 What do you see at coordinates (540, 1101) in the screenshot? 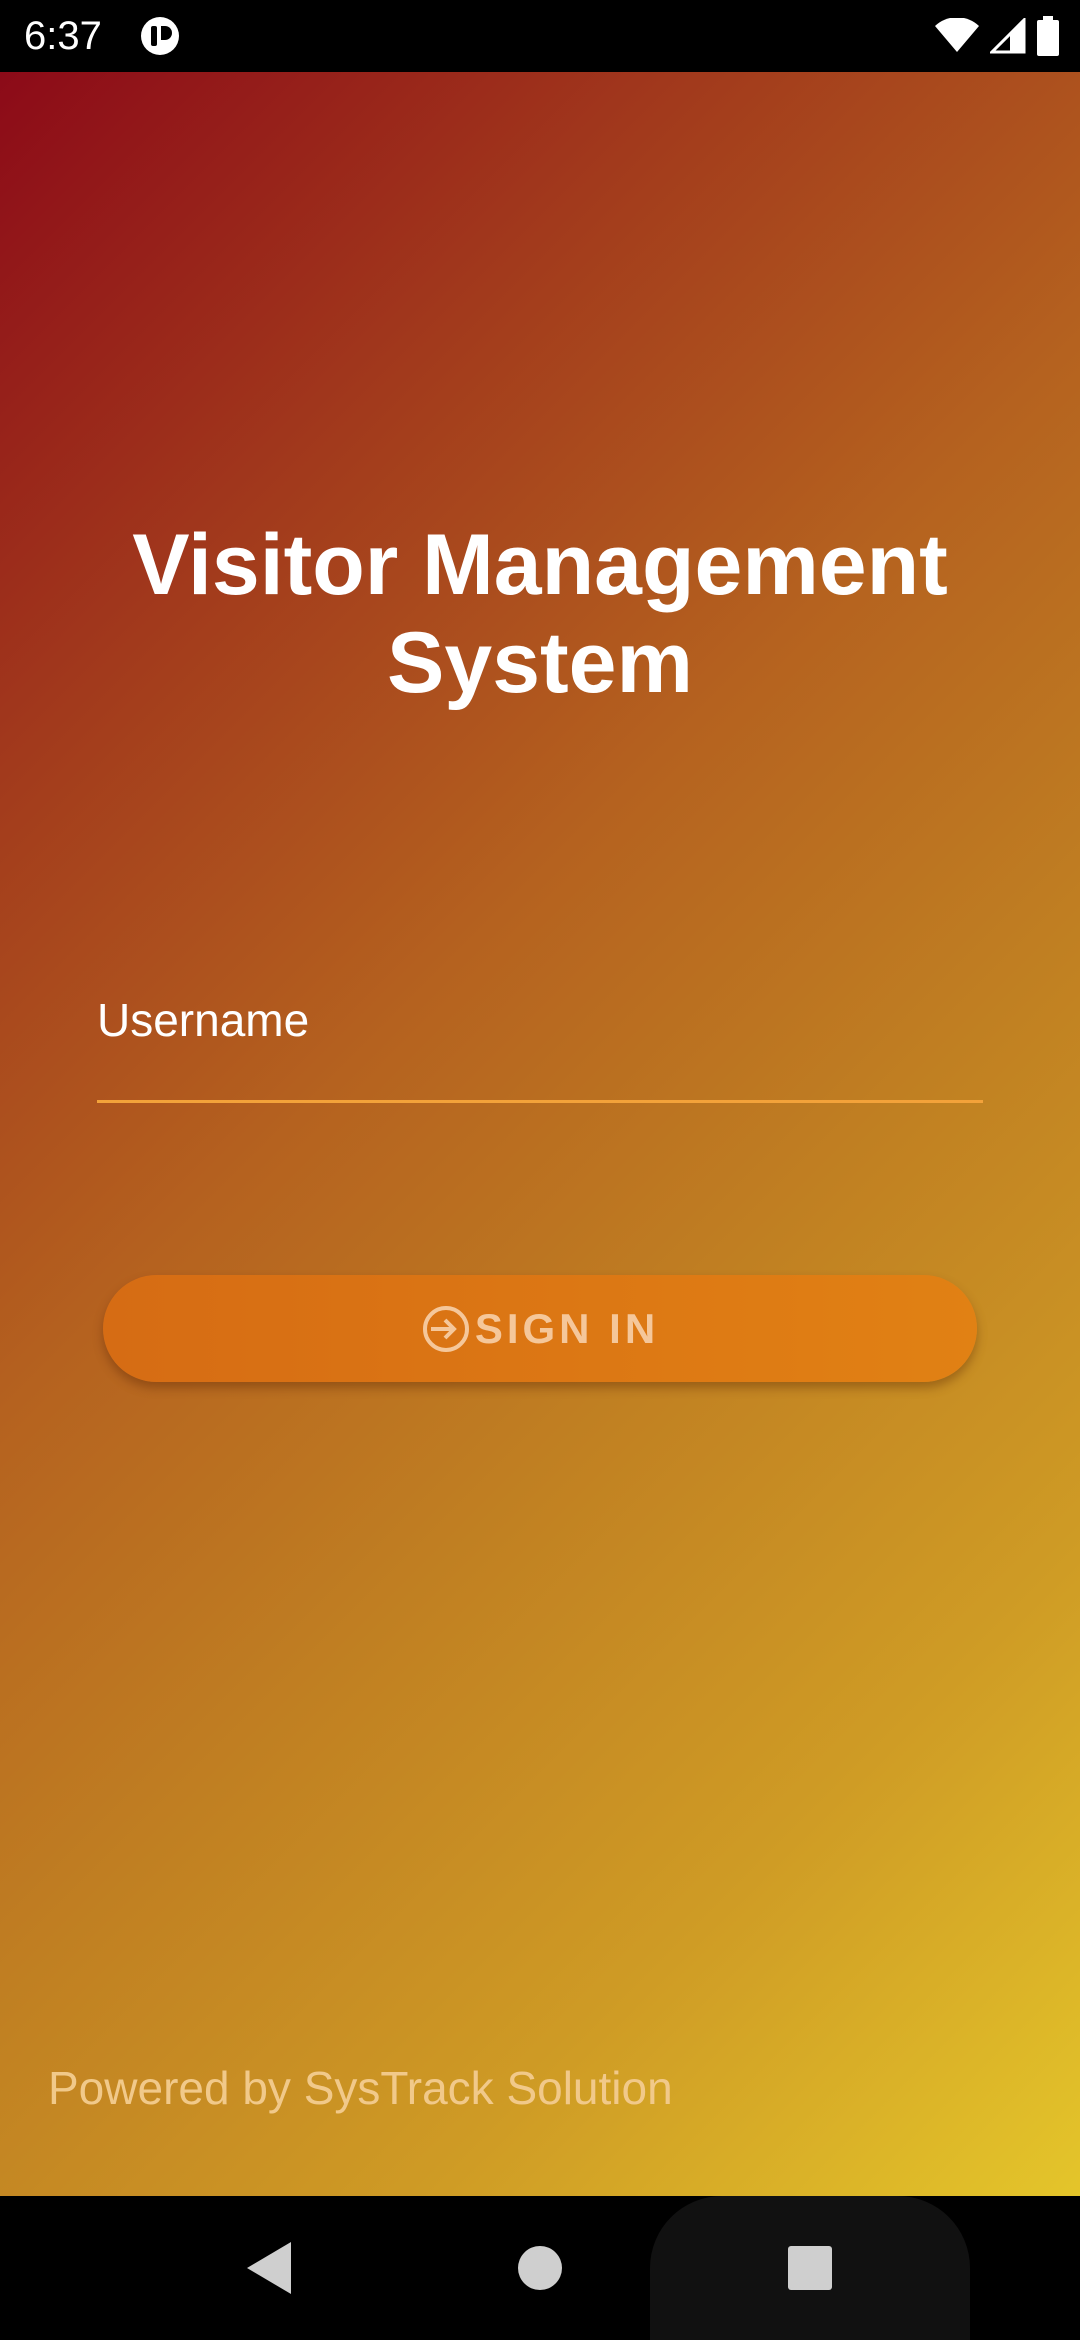
I see `username-underline` at bounding box center [540, 1101].